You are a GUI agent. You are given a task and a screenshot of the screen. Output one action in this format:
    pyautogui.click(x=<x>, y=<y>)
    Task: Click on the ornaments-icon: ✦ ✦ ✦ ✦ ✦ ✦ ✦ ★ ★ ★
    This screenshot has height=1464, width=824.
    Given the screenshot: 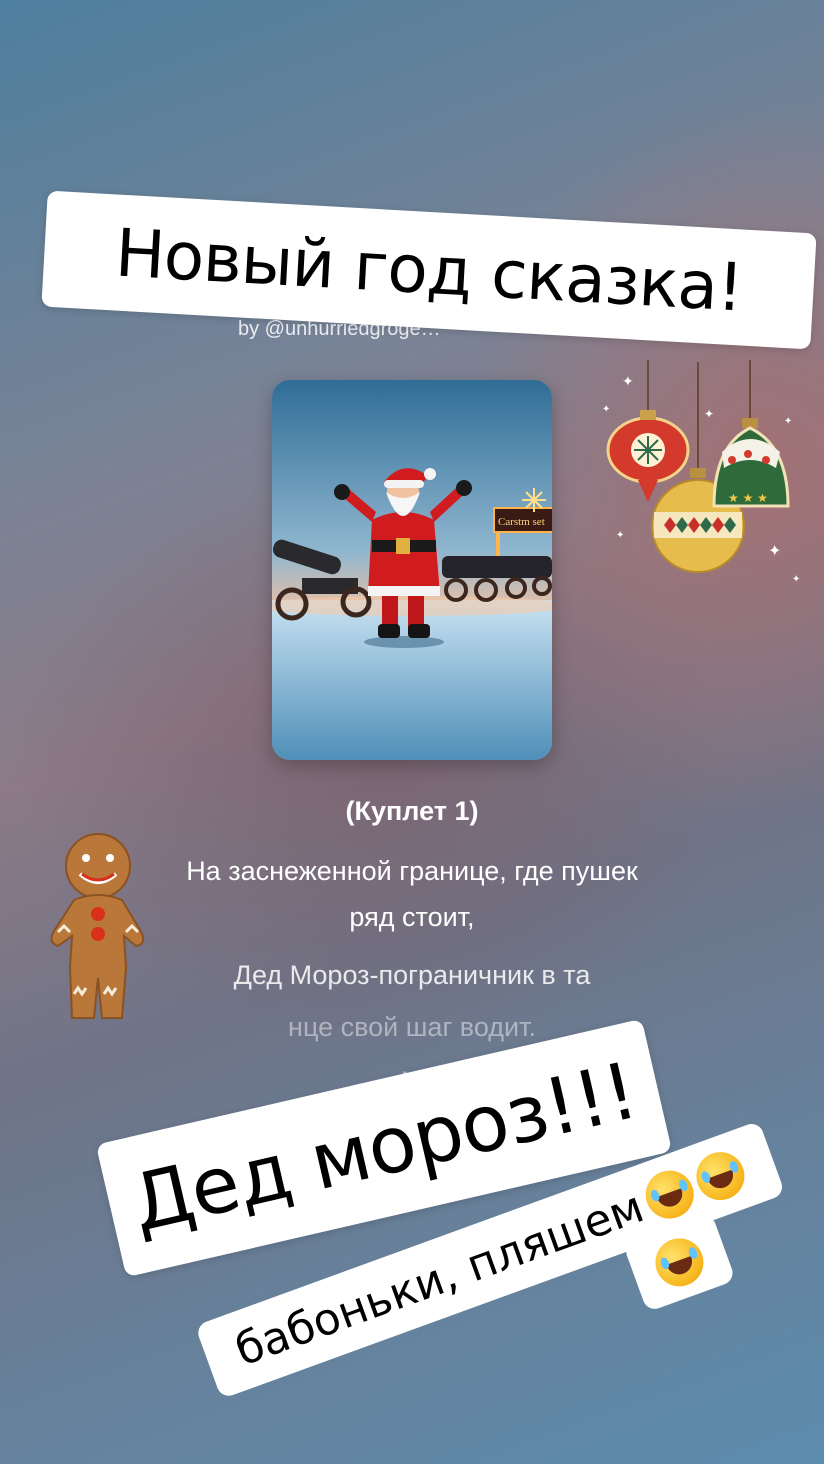 What is the action you would take?
    pyautogui.click(x=703, y=471)
    